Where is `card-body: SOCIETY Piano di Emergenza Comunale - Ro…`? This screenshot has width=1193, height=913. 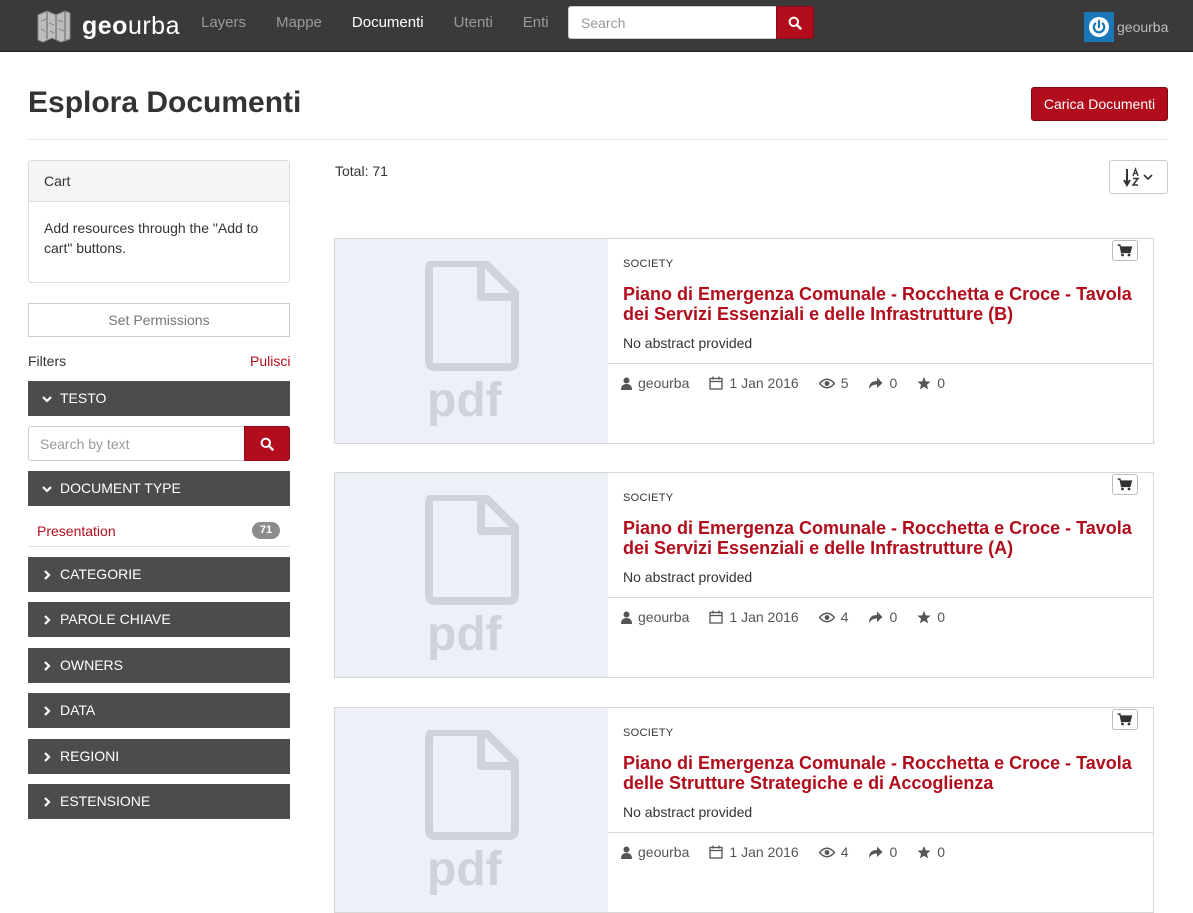
card-body: SOCIETY Piano di Emergenza Comunale - Ro… is located at coordinates (880, 810).